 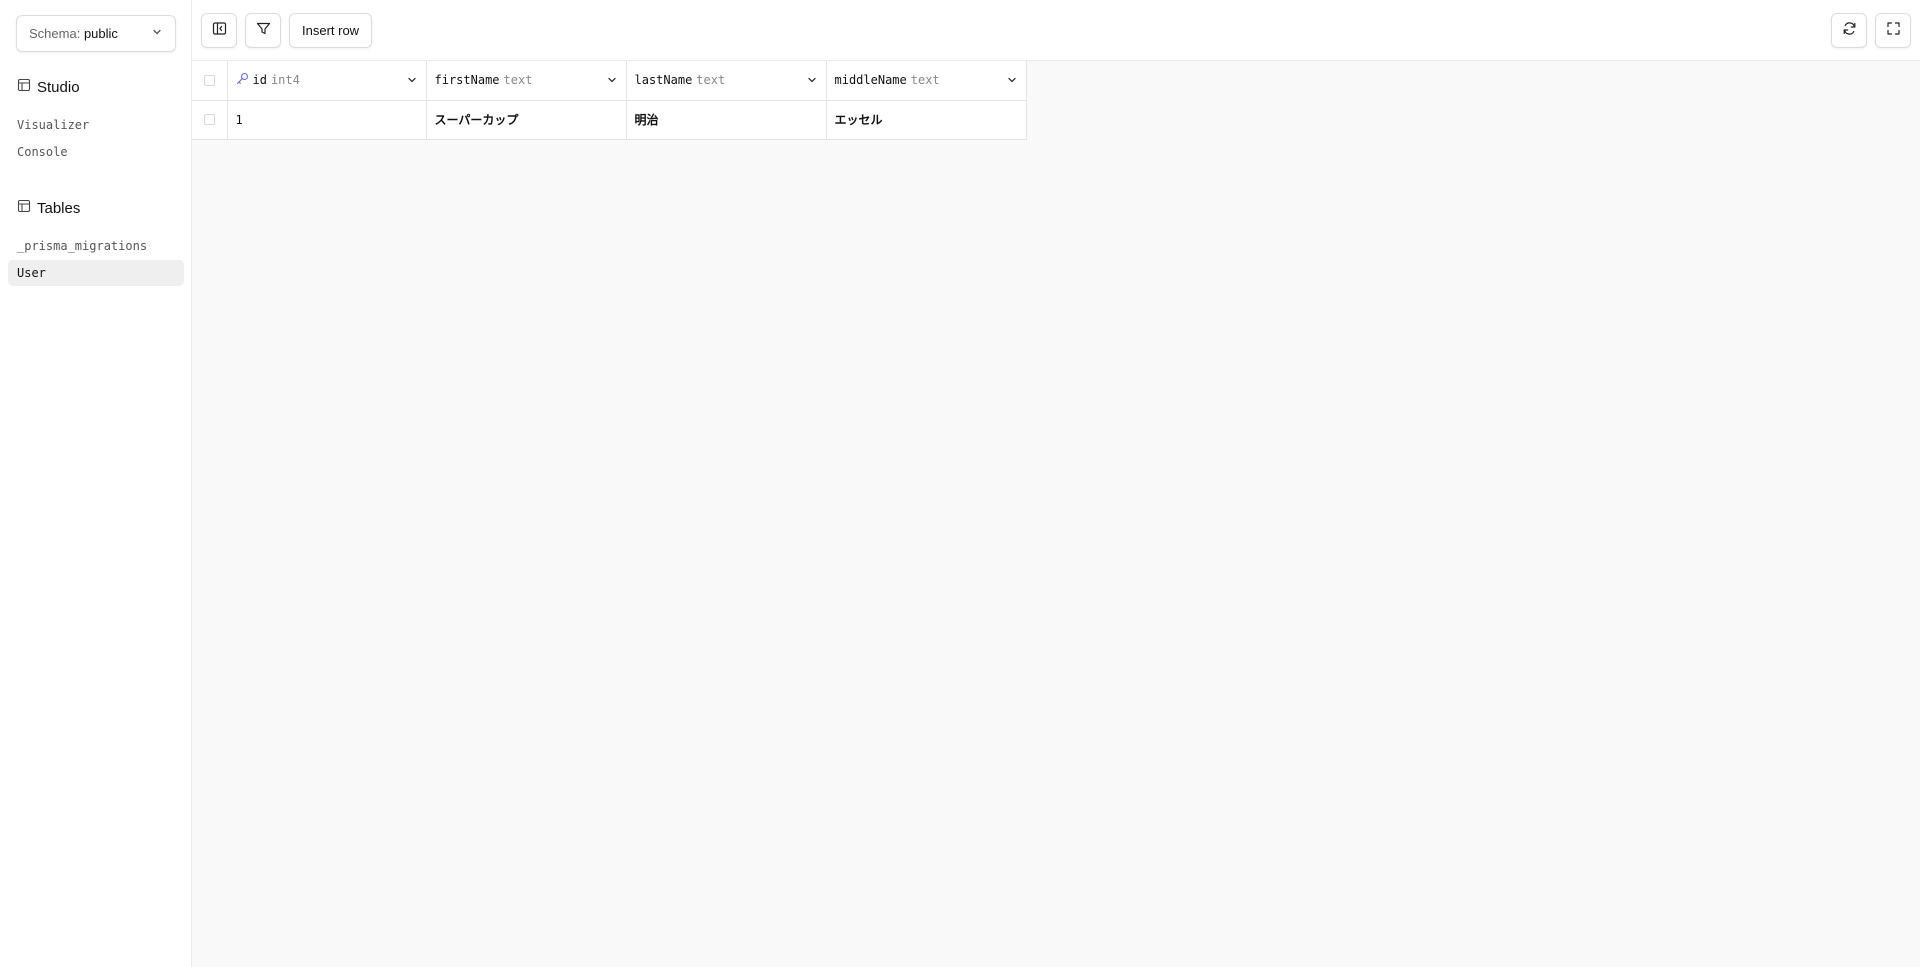 I want to click on filter-button, so click(x=263, y=30).